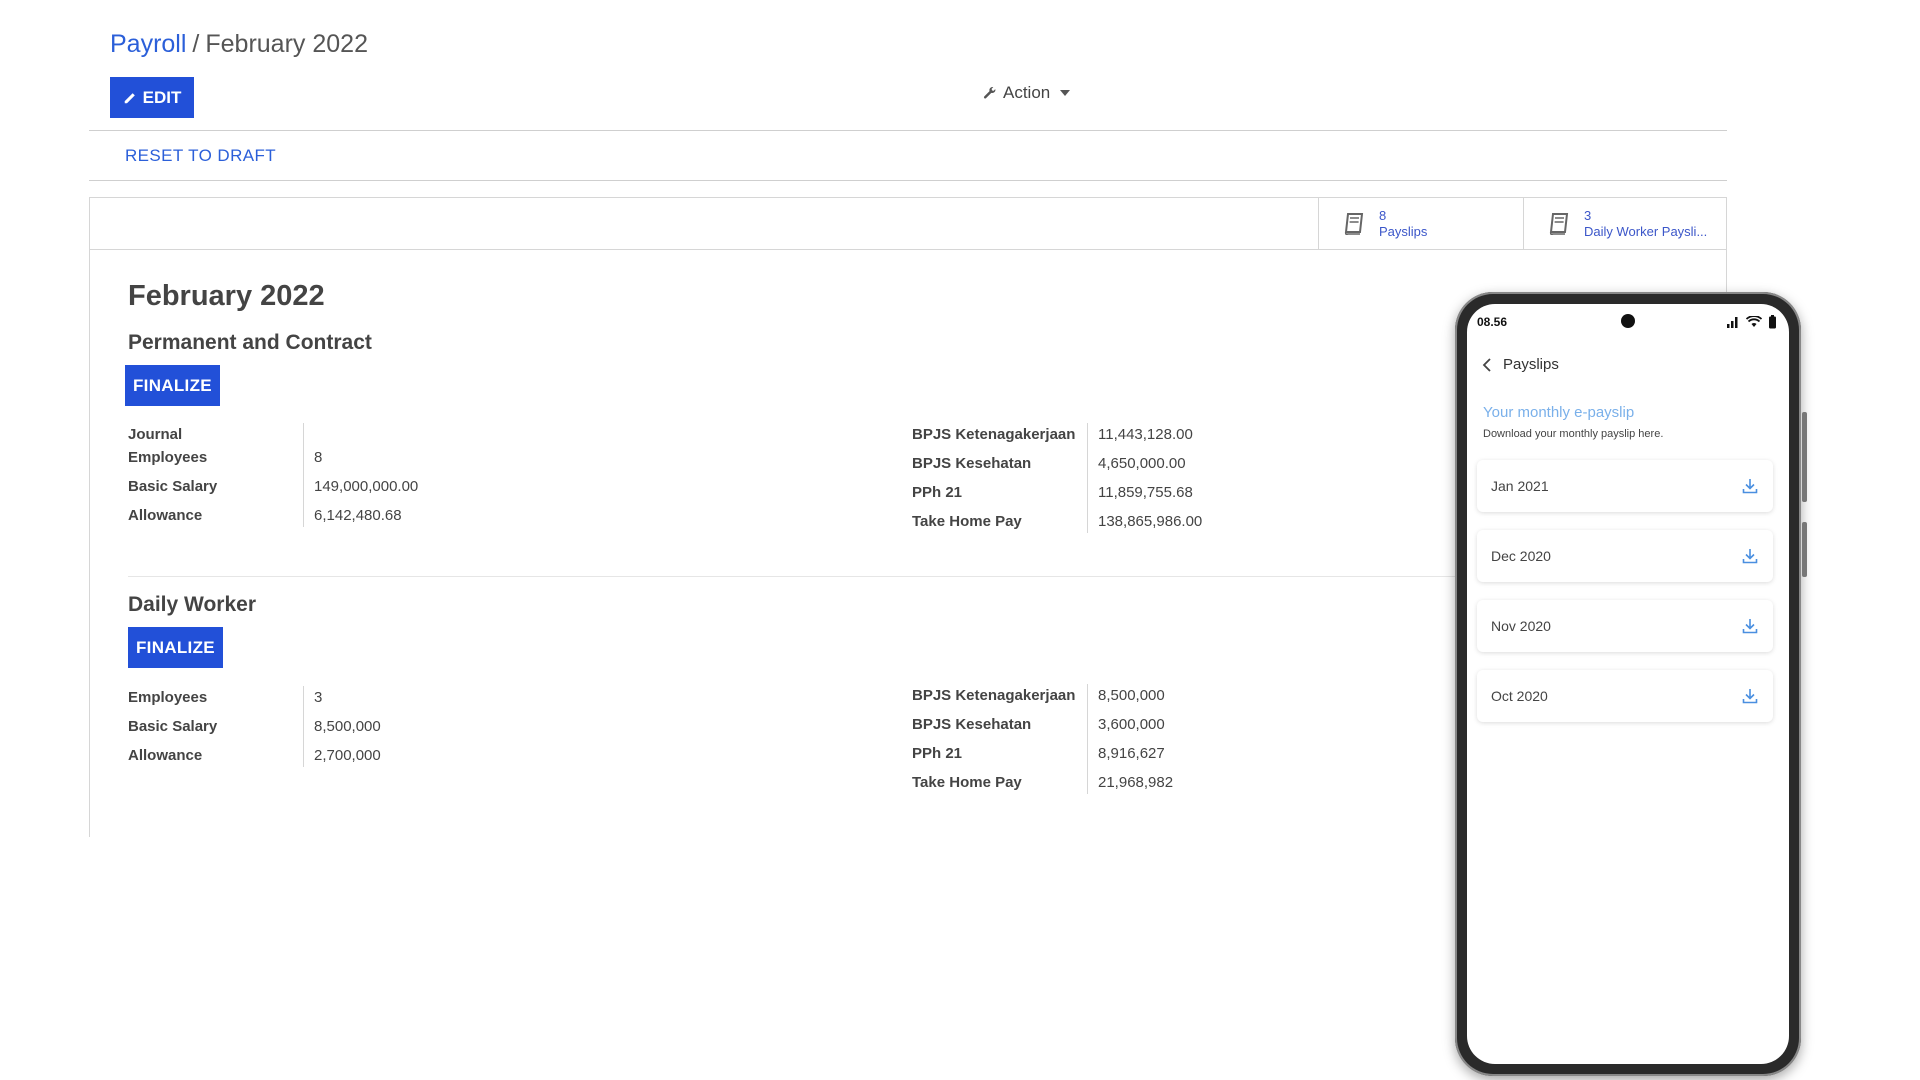 This screenshot has width=1920, height=1080. What do you see at coordinates (192, 604) in the screenshot?
I see `section-title-daily-worker: Daily Worker` at bounding box center [192, 604].